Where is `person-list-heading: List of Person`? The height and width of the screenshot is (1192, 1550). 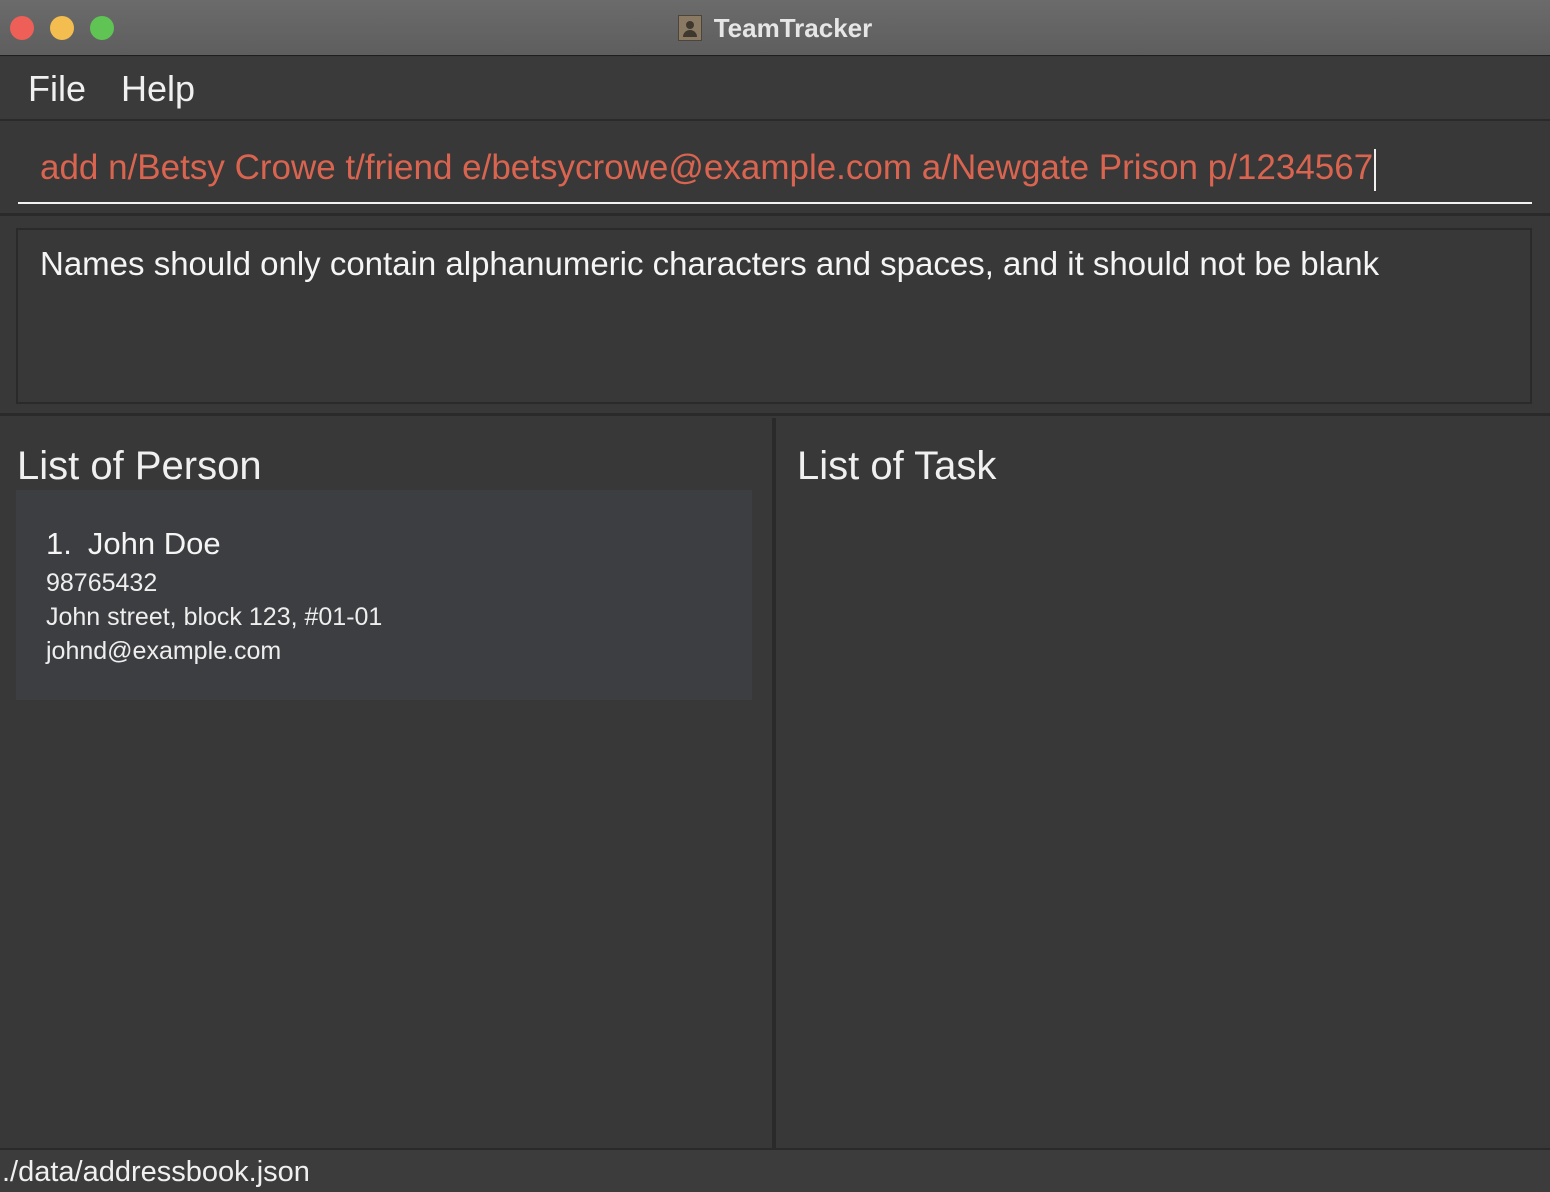
person-list-heading: List of Person is located at coordinates (139, 466).